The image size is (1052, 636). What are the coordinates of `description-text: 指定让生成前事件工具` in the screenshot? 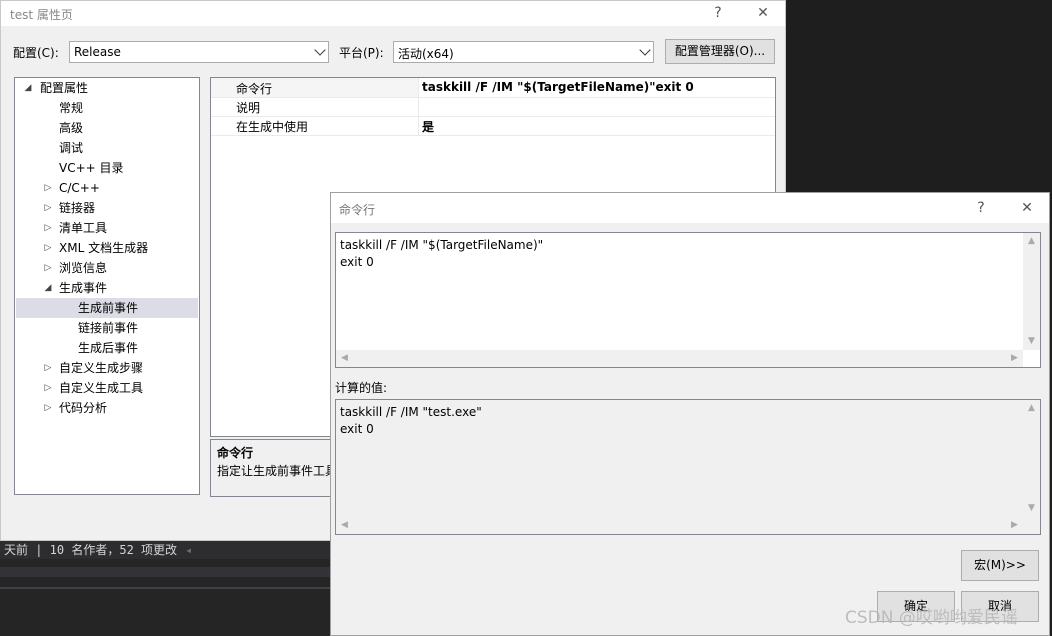 It's located at (277, 471).